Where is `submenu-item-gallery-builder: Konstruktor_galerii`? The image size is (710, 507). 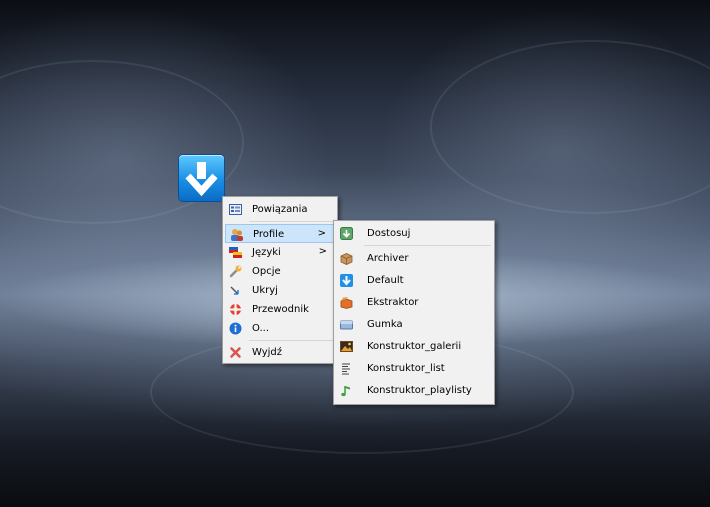
submenu-item-gallery-builder: Konstruktor_galerii is located at coordinates (414, 346).